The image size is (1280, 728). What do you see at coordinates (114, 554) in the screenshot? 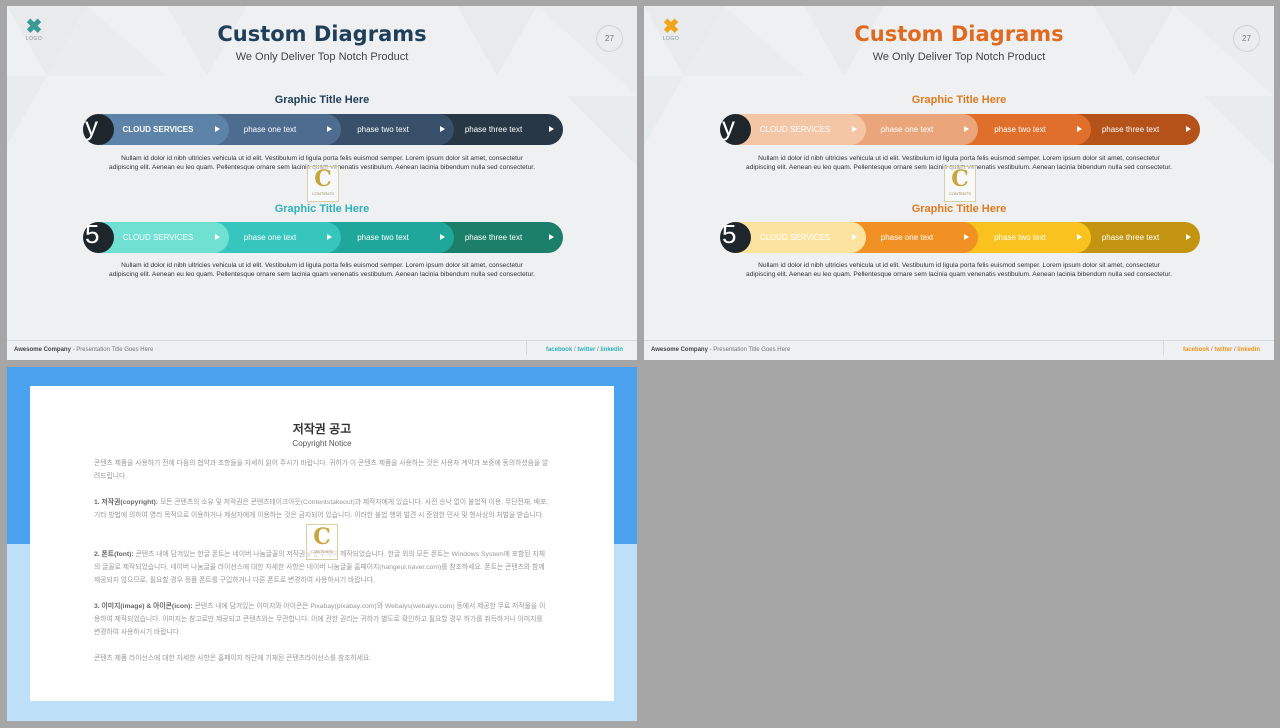
I see `section-heading: 2. 폰트(font):` at bounding box center [114, 554].